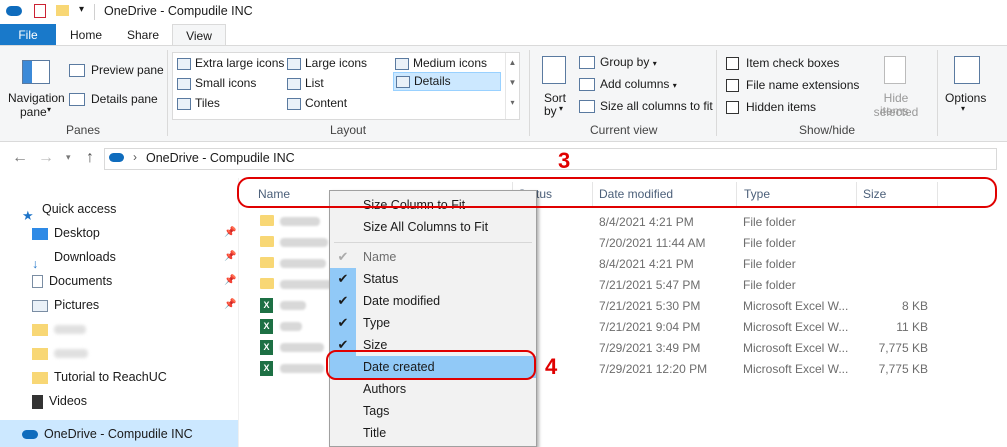  What do you see at coordinates (317, 103) in the screenshot?
I see `layout-content: Content` at bounding box center [317, 103].